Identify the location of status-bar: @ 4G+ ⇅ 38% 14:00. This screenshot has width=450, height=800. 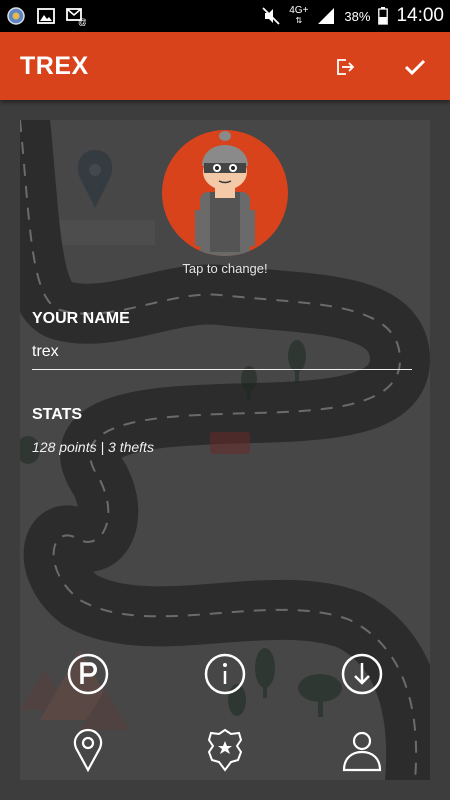
(225, 16).